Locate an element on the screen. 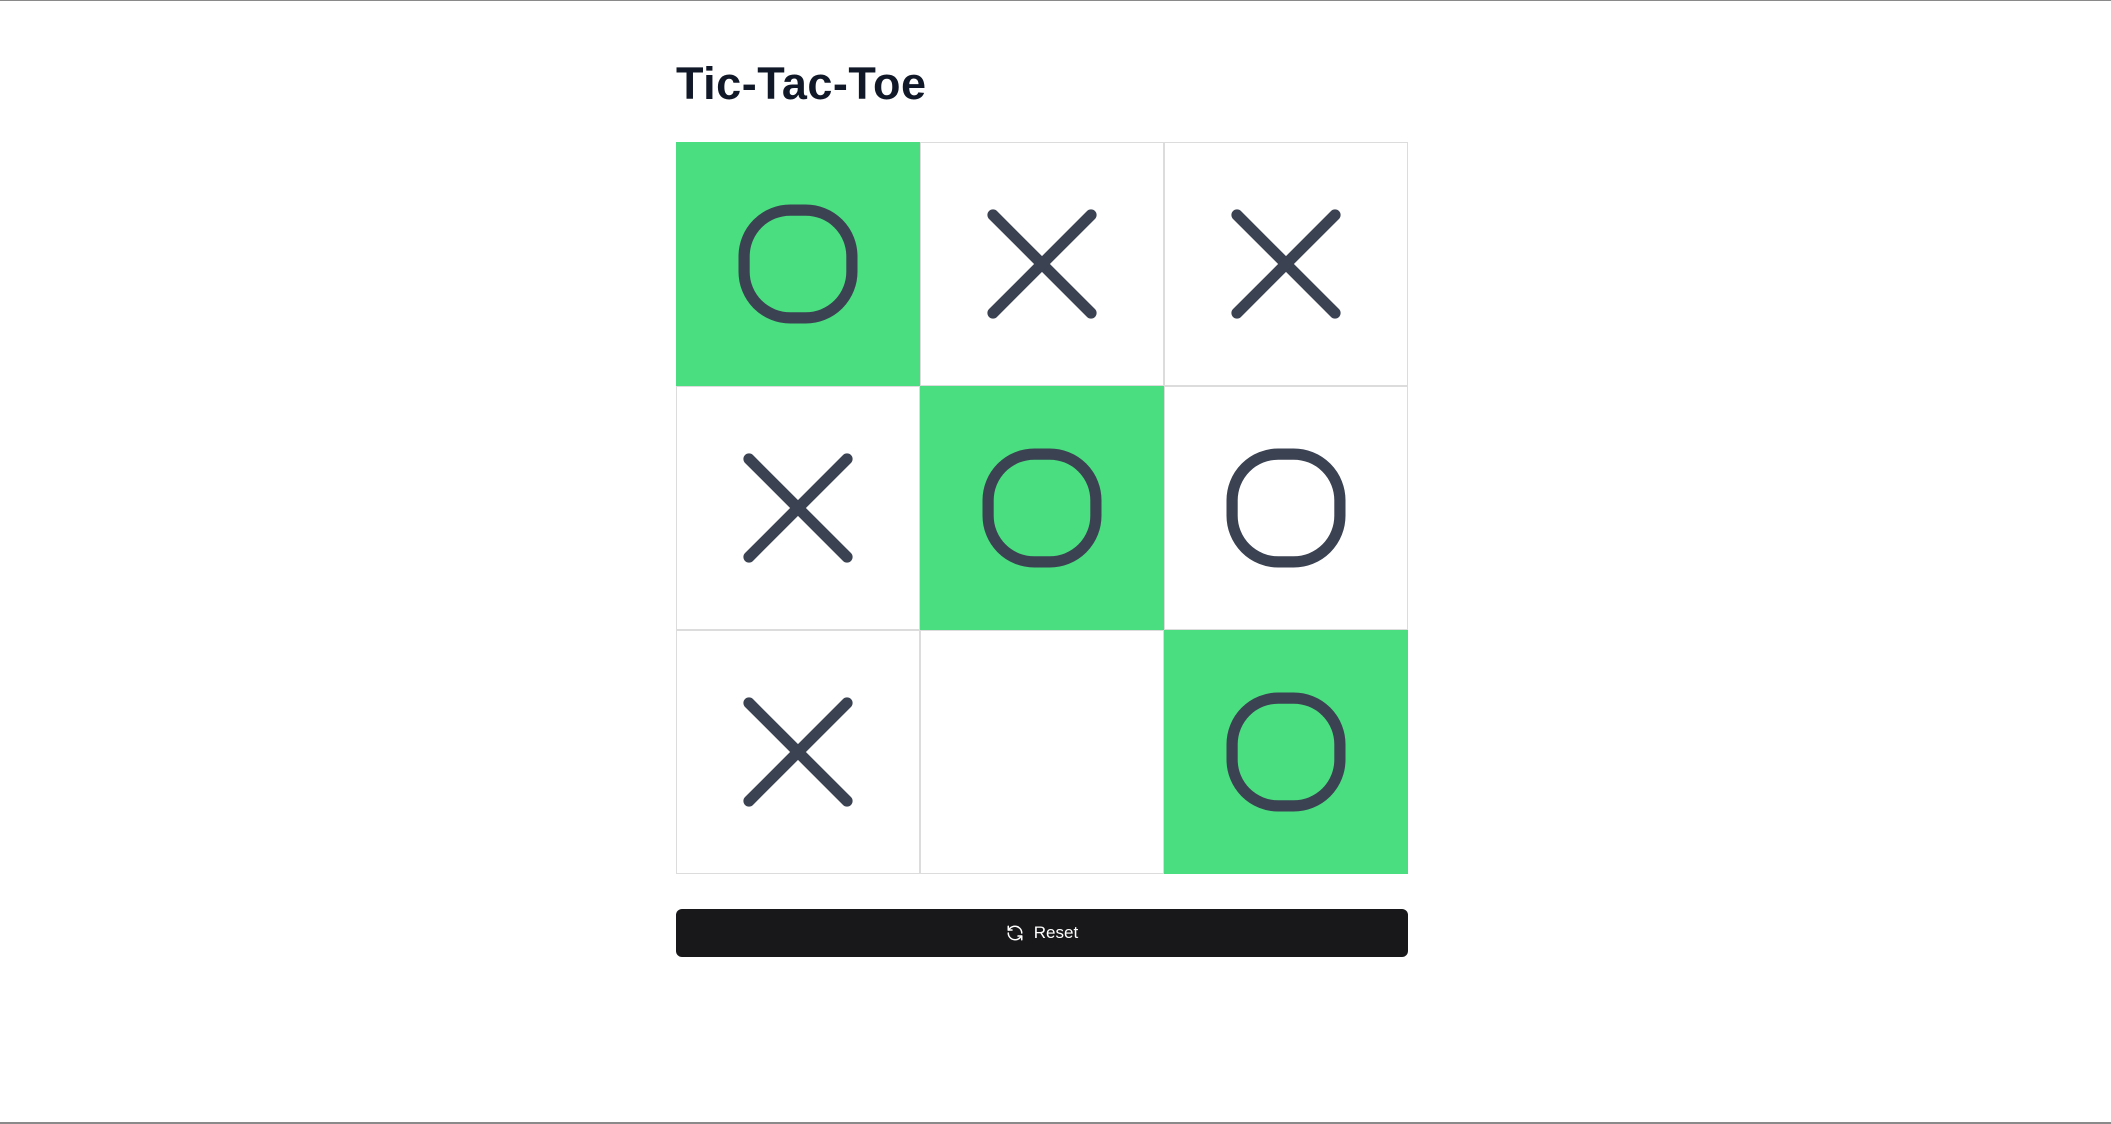  board-cell-r2c2 is located at coordinates (1042, 508).